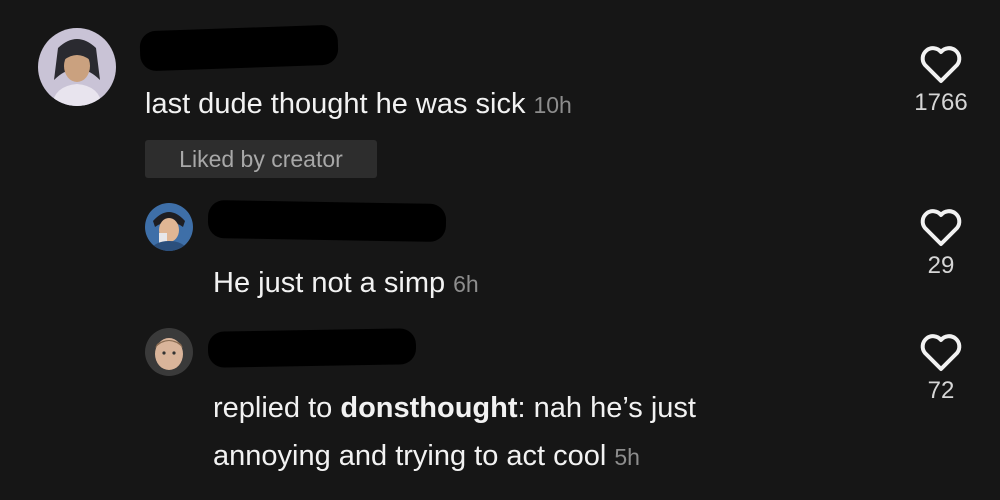 This screenshot has width=1000, height=500. I want to click on reply-body-line2: annoying and trying to act cool 5h, so click(426, 456).